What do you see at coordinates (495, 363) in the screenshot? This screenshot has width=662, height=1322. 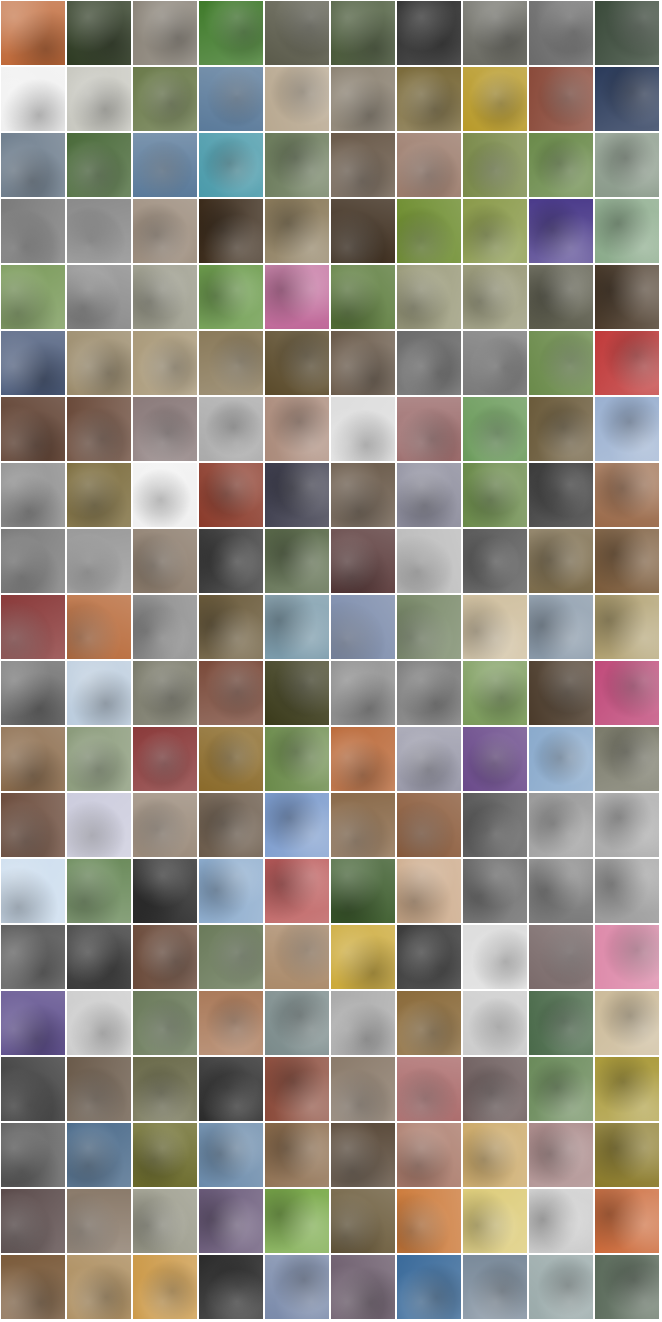 I see `image-tile-elephants` at bounding box center [495, 363].